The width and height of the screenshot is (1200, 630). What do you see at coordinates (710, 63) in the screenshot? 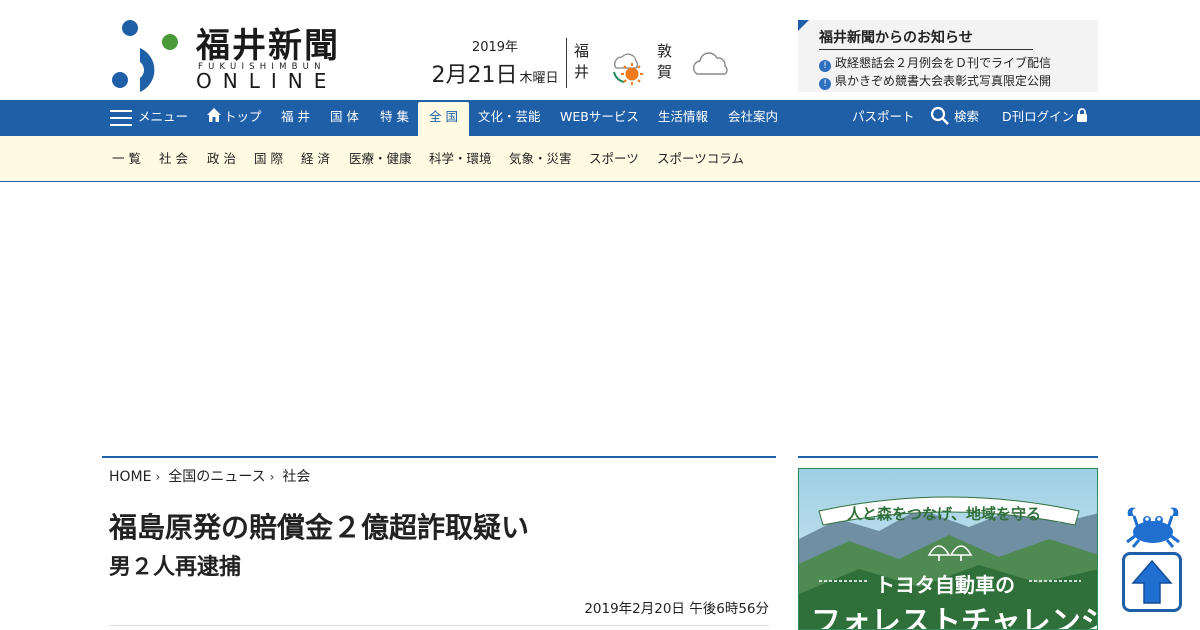
I see `cloud-icon` at bounding box center [710, 63].